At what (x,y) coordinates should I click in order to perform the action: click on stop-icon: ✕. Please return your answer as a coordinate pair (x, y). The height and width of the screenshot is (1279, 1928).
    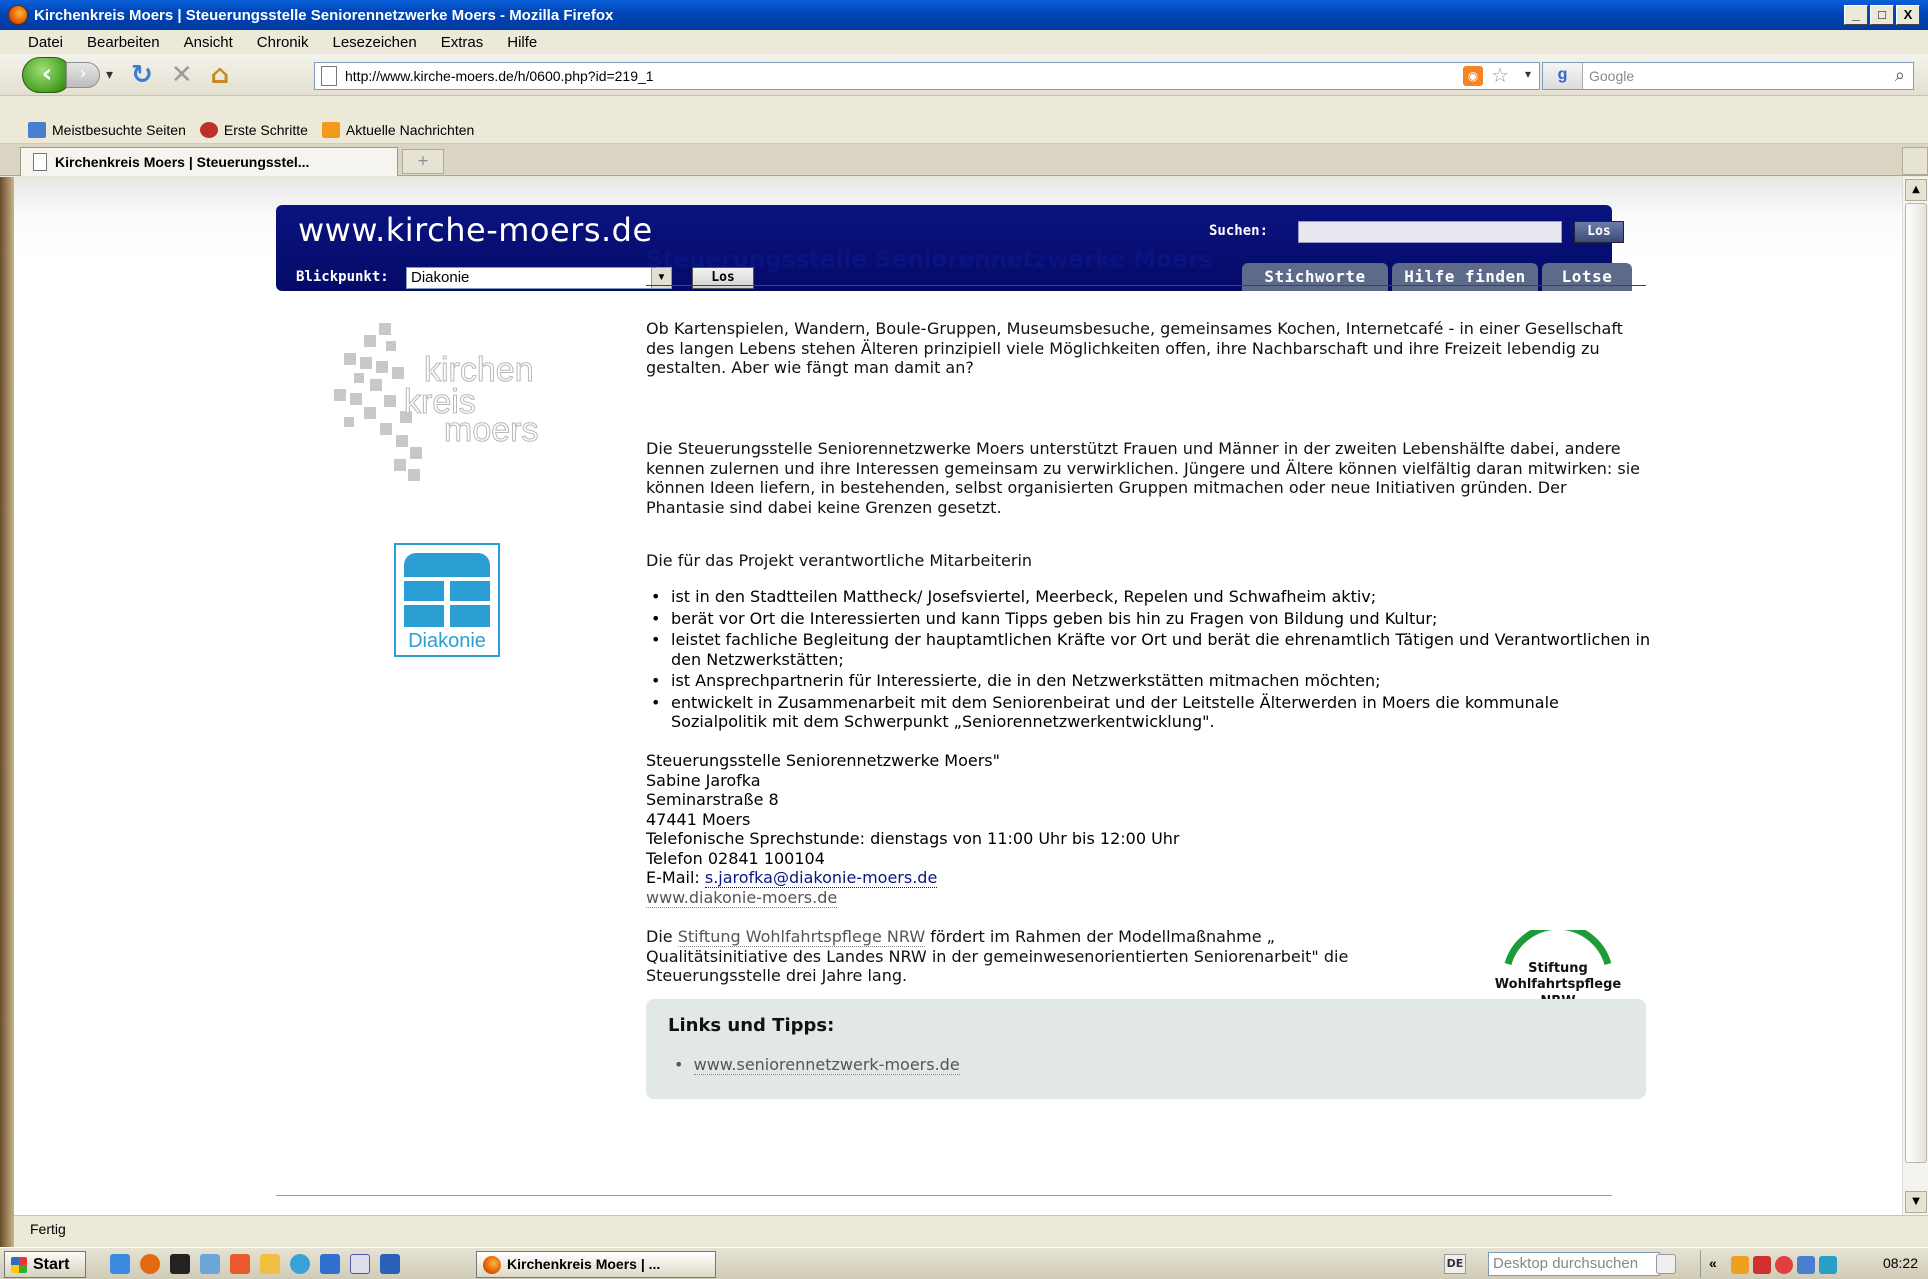
    Looking at the image, I should click on (182, 75).